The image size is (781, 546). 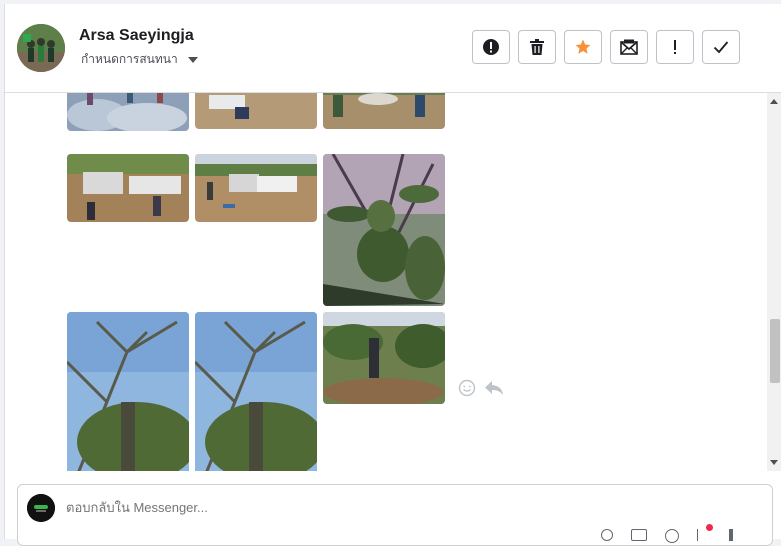 I want to click on emoji-icon, so click(x=672, y=536).